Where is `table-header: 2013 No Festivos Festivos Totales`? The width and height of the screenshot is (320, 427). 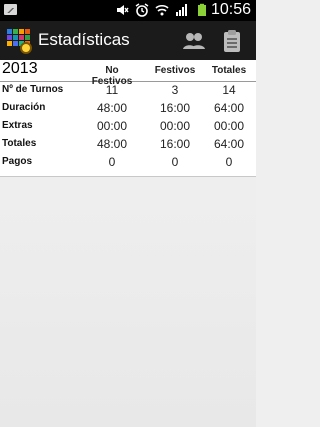
table-header: 2013 No Festivos Festivos Totales is located at coordinates (128, 73).